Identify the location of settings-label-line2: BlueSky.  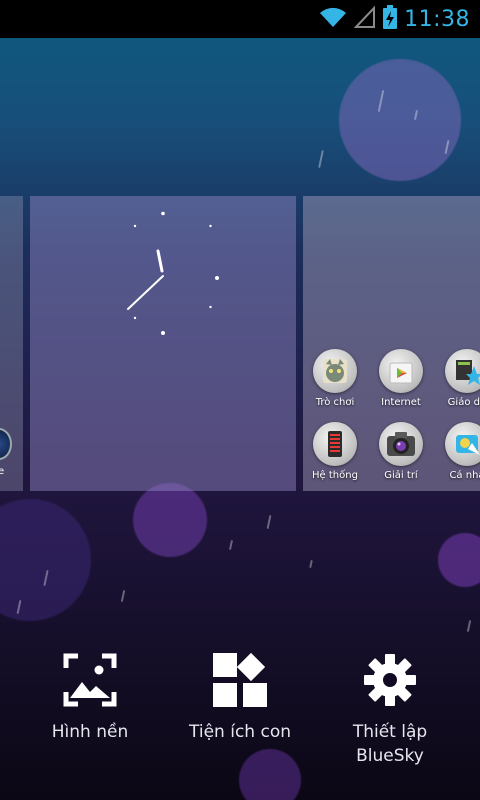
(390, 756).